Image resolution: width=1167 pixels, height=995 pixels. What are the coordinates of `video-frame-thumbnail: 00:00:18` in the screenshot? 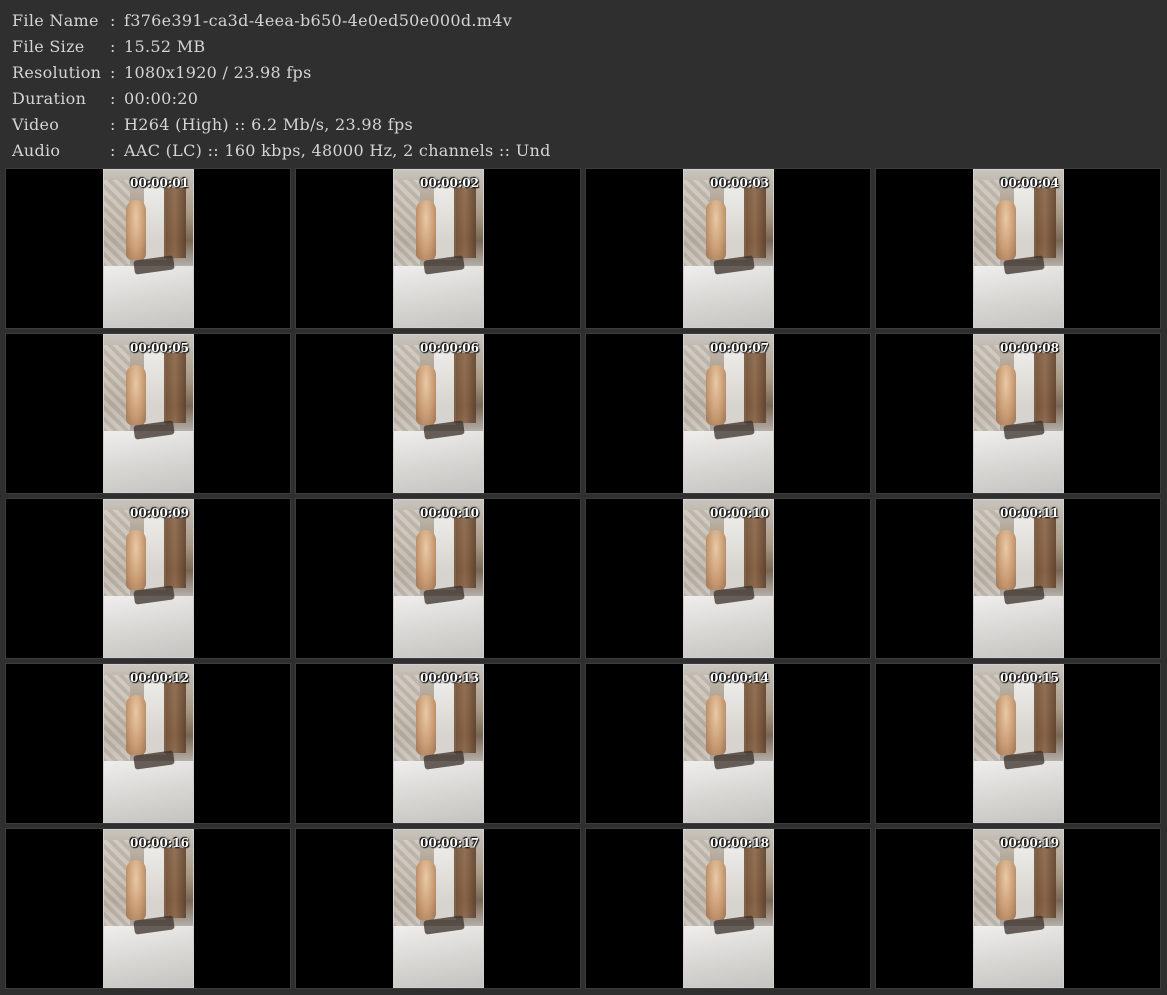 It's located at (728, 908).